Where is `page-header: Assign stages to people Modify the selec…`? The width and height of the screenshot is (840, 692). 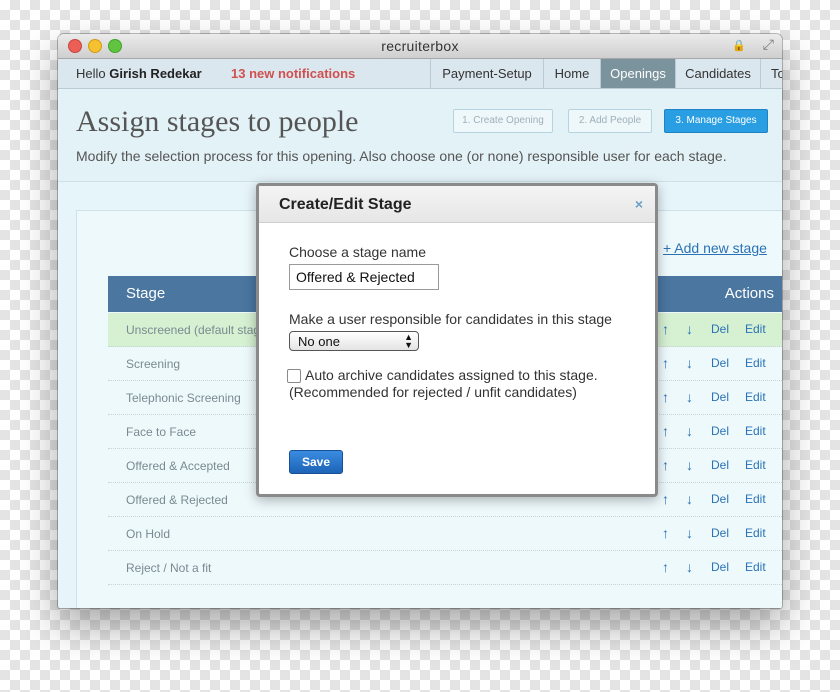
page-header: Assign stages to people Modify the selec… is located at coordinates (420, 135).